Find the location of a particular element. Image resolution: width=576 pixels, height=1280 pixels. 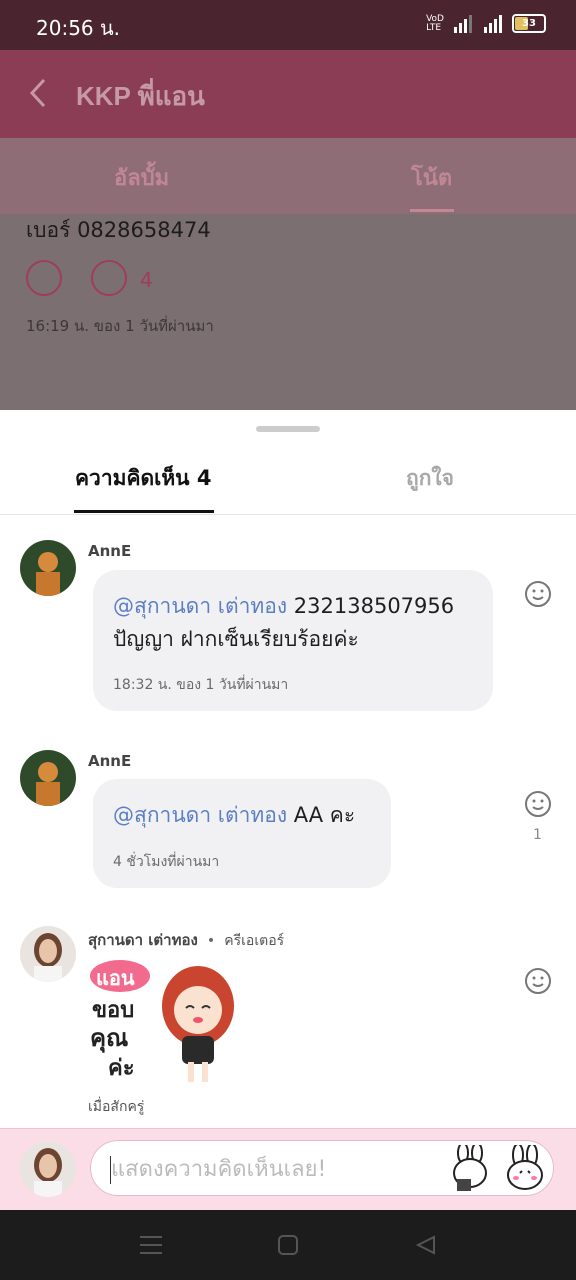

battery-level: 33 is located at coordinates (529, 23).